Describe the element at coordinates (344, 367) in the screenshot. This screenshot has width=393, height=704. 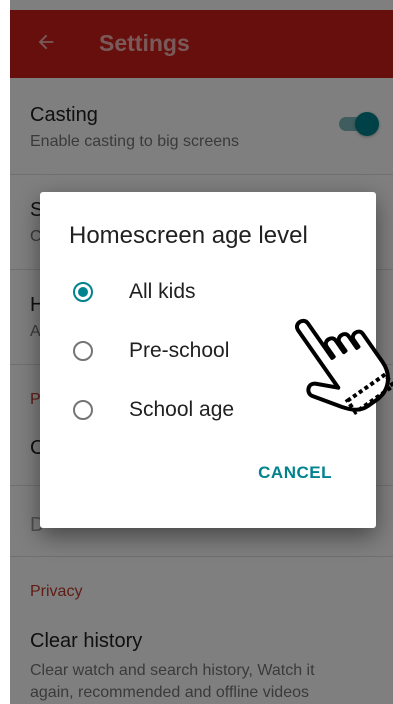
I see `hand-pointer-icon` at that location.